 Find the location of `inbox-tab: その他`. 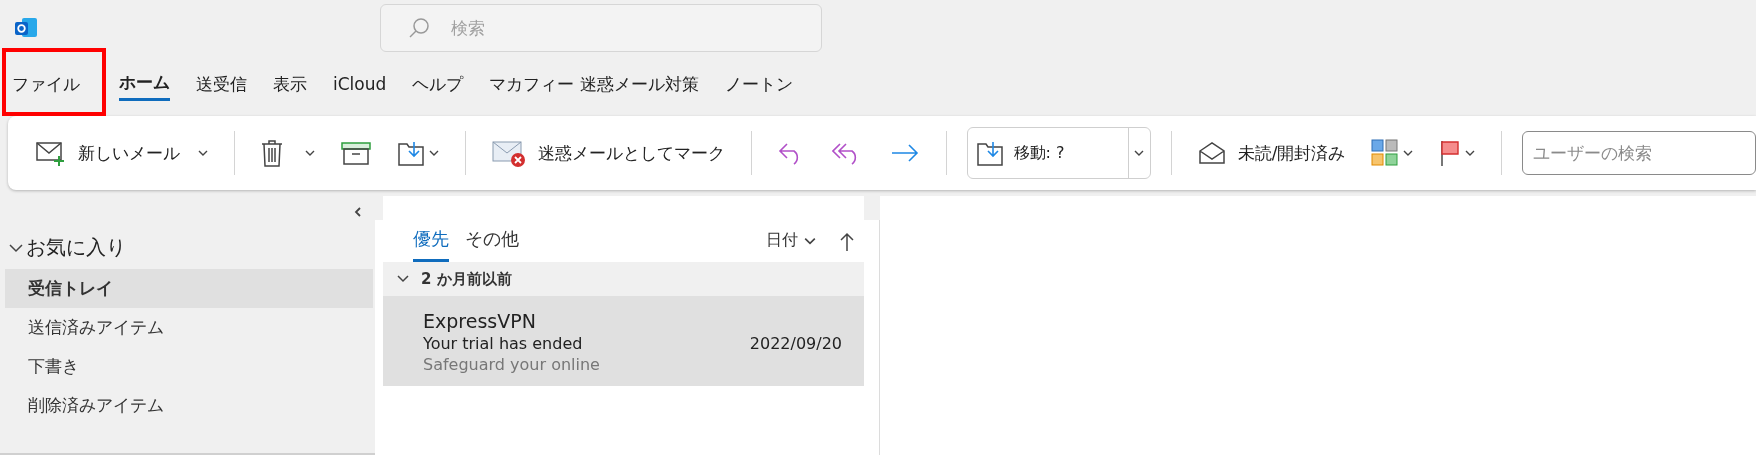

inbox-tab: その他 is located at coordinates (492, 244).